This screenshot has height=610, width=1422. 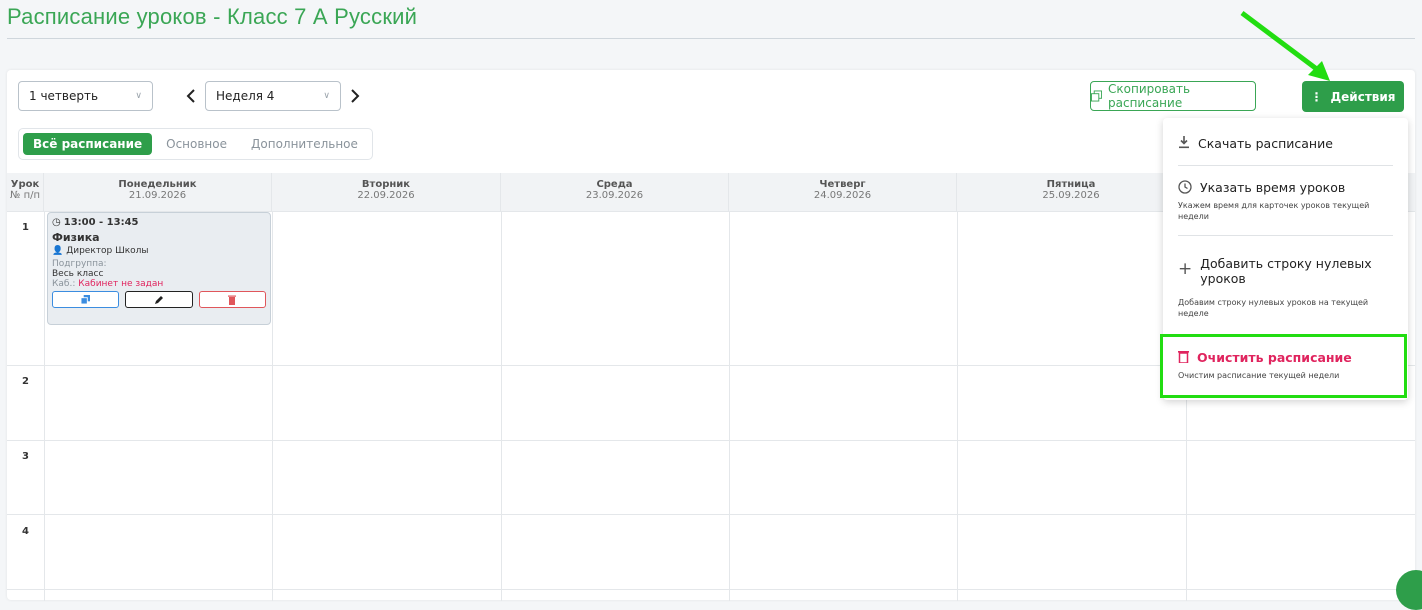 What do you see at coordinates (107, 251) in the screenshot?
I see `lesson-teacher: Директор Школы` at bounding box center [107, 251].